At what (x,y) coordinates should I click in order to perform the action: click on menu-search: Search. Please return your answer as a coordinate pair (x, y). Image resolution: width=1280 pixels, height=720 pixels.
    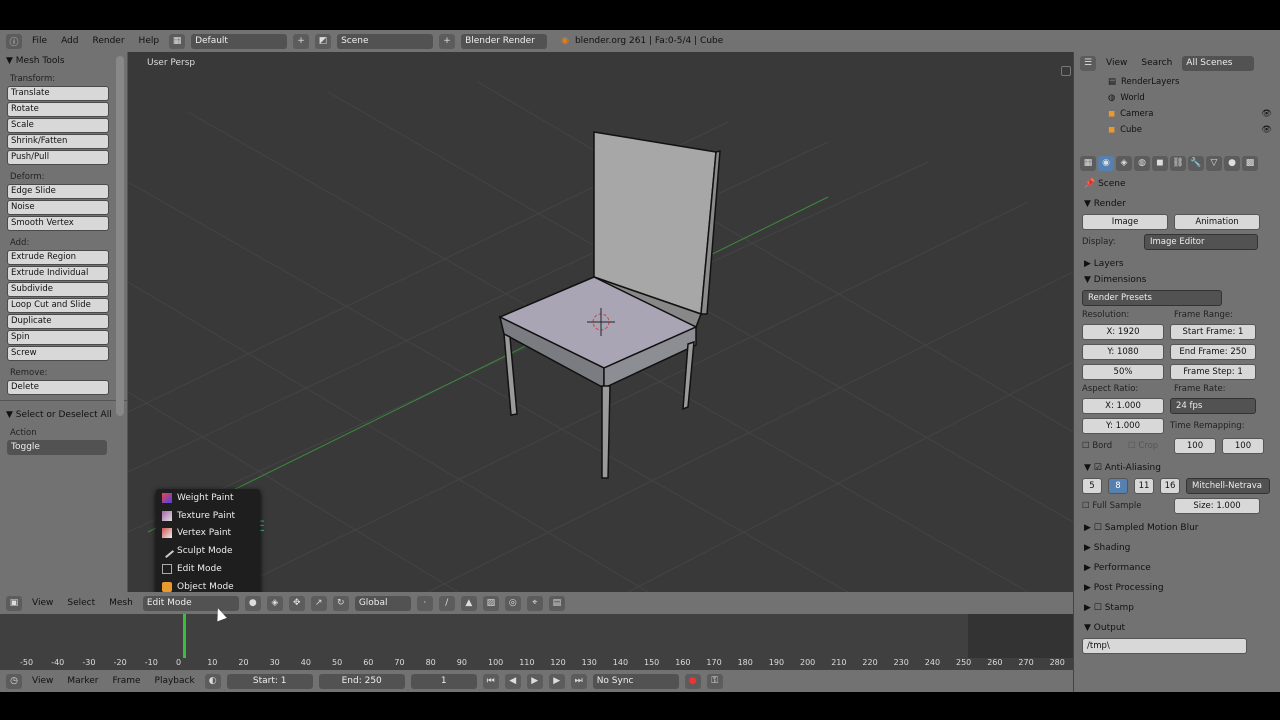
    Looking at the image, I should click on (1156, 63).